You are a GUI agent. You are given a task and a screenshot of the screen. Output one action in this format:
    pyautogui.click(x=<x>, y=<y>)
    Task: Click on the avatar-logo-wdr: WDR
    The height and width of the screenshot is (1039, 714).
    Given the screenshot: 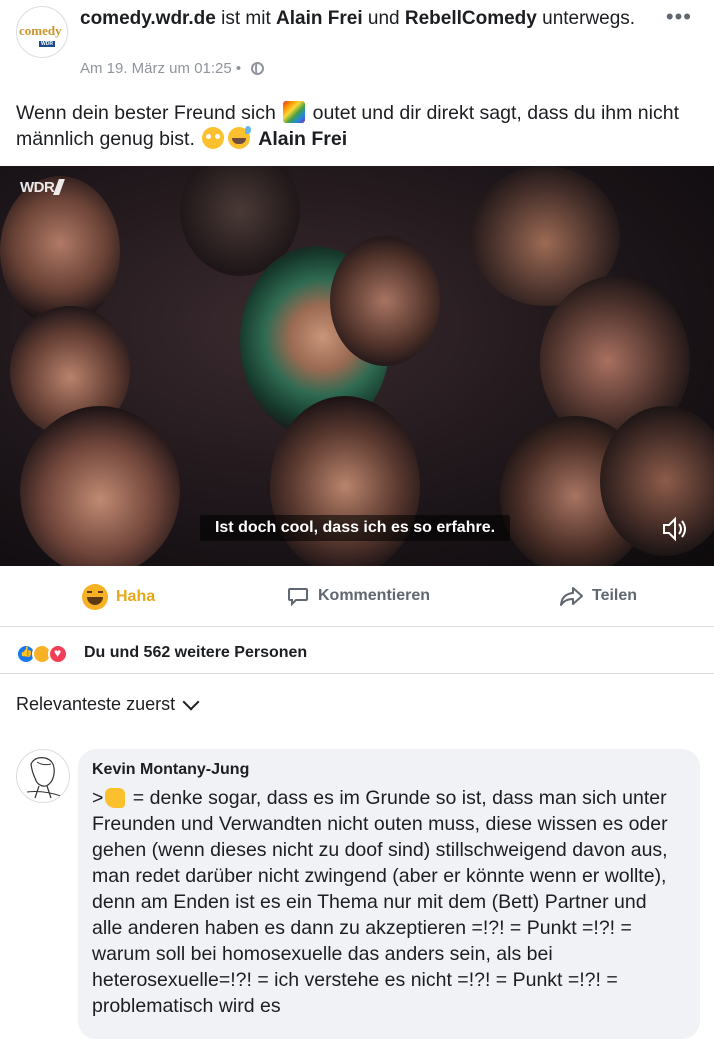 What is the action you would take?
    pyautogui.click(x=47, y=44)
    